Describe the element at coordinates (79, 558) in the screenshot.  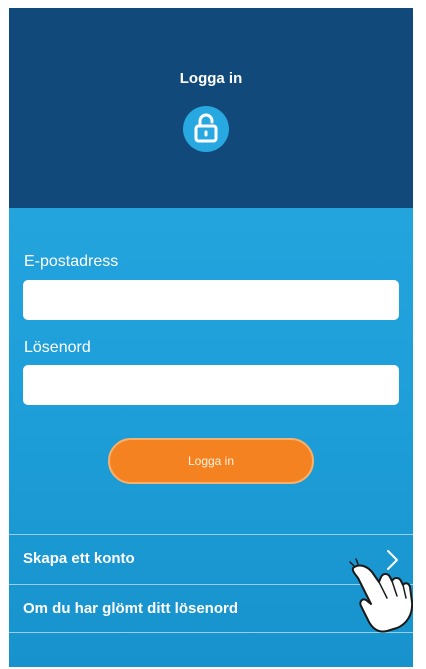
I see `create-account-label: Skapa ett konto` at that location.